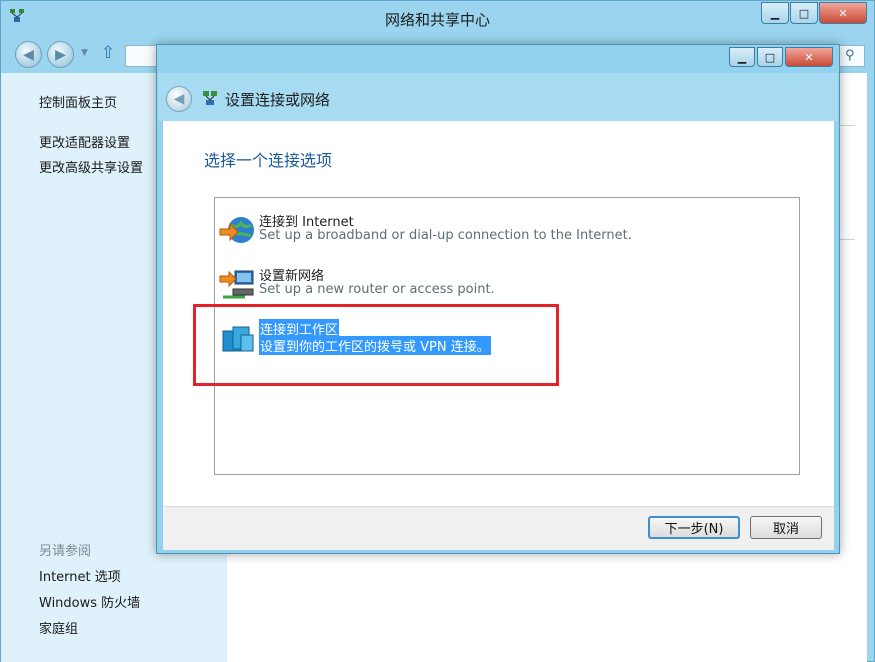 The height and width of the screenshot is (662, 875). Describe the element at coordinates (78, 101) in the screenshot. I see `control-panel-home-link: 控制面板主页` at that location.